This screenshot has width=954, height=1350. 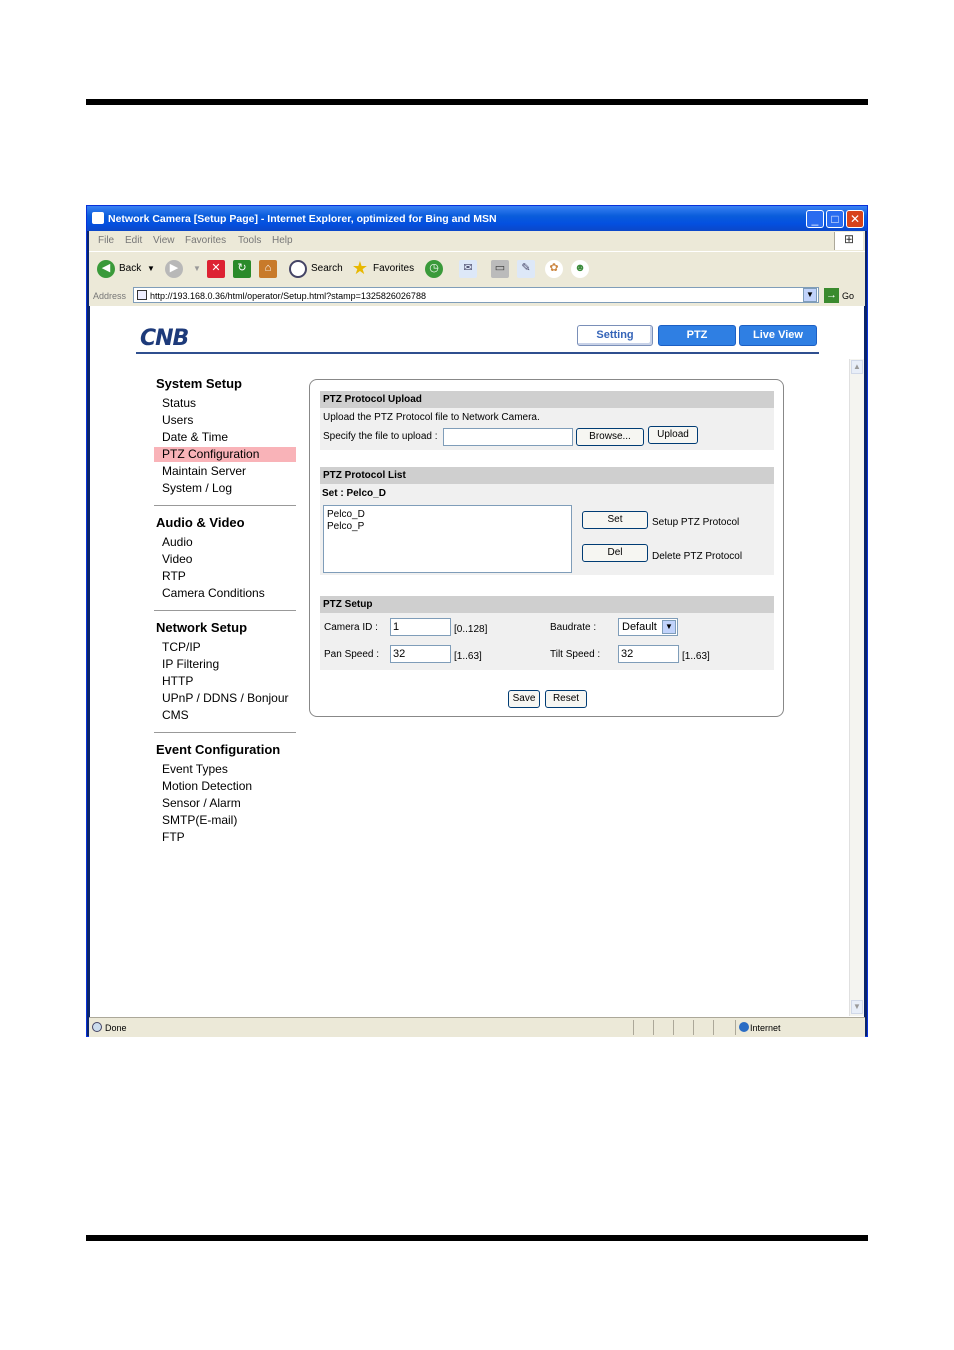 What do you see at coordinates (298, 269) in the screenshot?
I see `search-icon` at bounding box center [298, 269].